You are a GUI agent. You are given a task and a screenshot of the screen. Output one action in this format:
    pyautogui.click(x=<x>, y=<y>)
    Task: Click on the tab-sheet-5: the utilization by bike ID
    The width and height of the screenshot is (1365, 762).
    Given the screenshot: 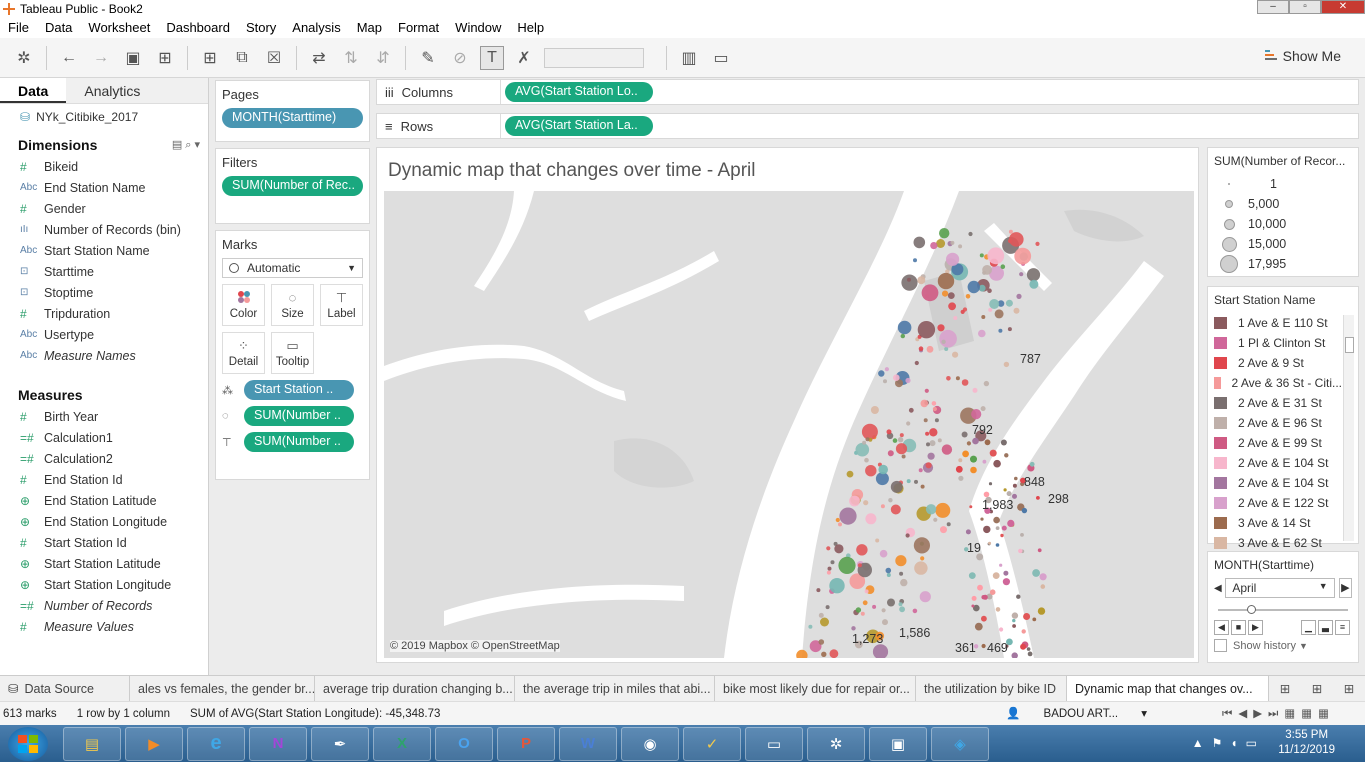 What is the action you would take?
    pyautogui.click(x=991, y=688)
    